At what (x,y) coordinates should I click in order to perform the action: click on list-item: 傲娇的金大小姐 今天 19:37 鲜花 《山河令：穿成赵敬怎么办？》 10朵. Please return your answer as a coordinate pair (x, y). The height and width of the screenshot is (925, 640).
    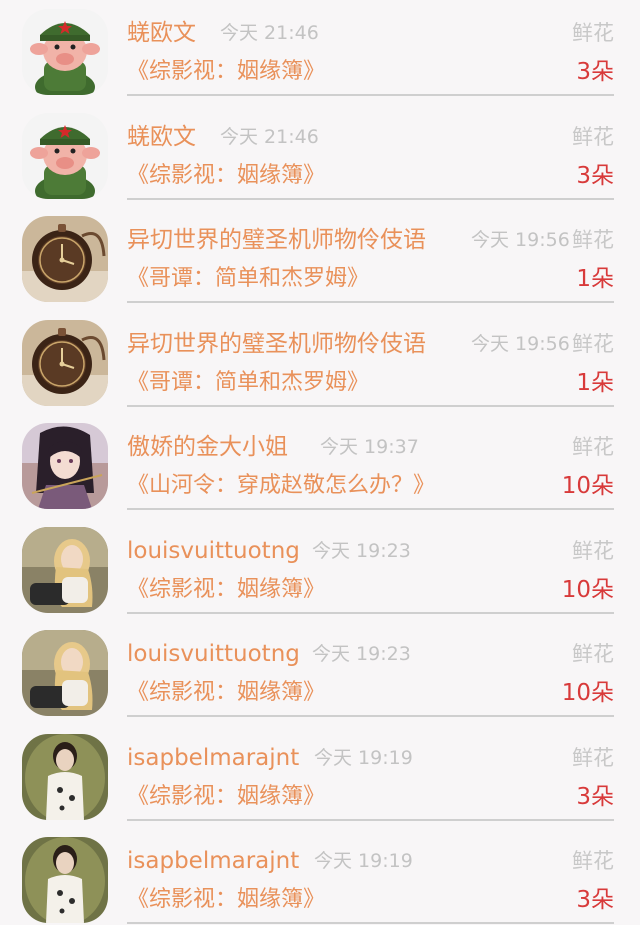
    Looking at the image, I should click on (320, 466).